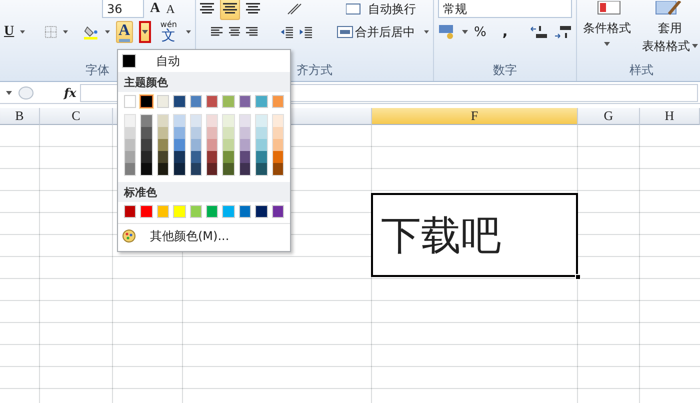 Image resolution: width=700 pixels, height=403 pixels. I want to click on align-center-icon, so click(234, 32).